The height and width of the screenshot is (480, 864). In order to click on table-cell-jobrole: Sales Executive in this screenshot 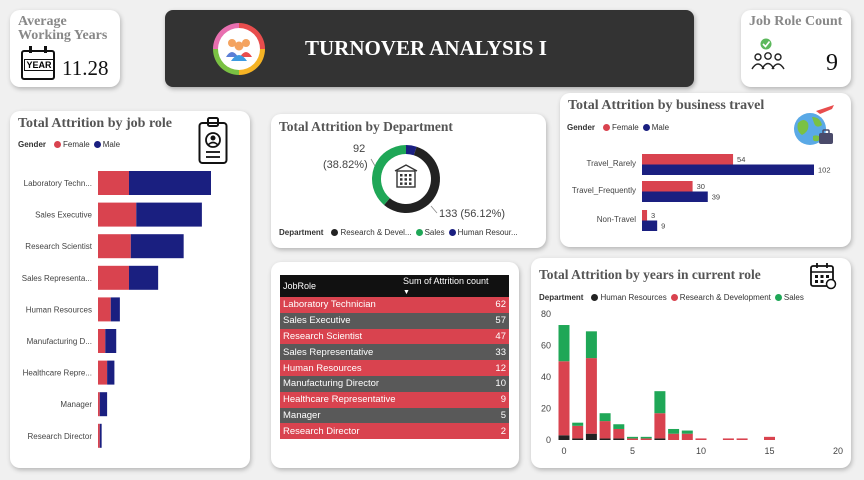, I will do `click(340, 320)`.